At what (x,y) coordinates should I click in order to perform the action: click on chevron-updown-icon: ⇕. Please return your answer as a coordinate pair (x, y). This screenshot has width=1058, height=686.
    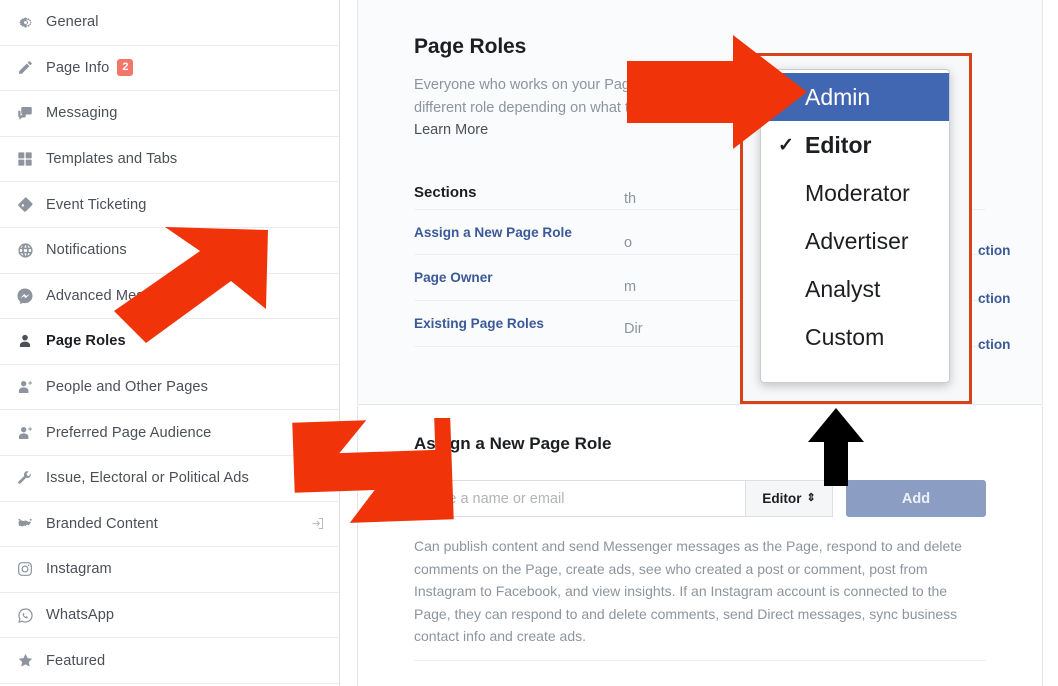
    Looking at the image, I should click on (811, 498).